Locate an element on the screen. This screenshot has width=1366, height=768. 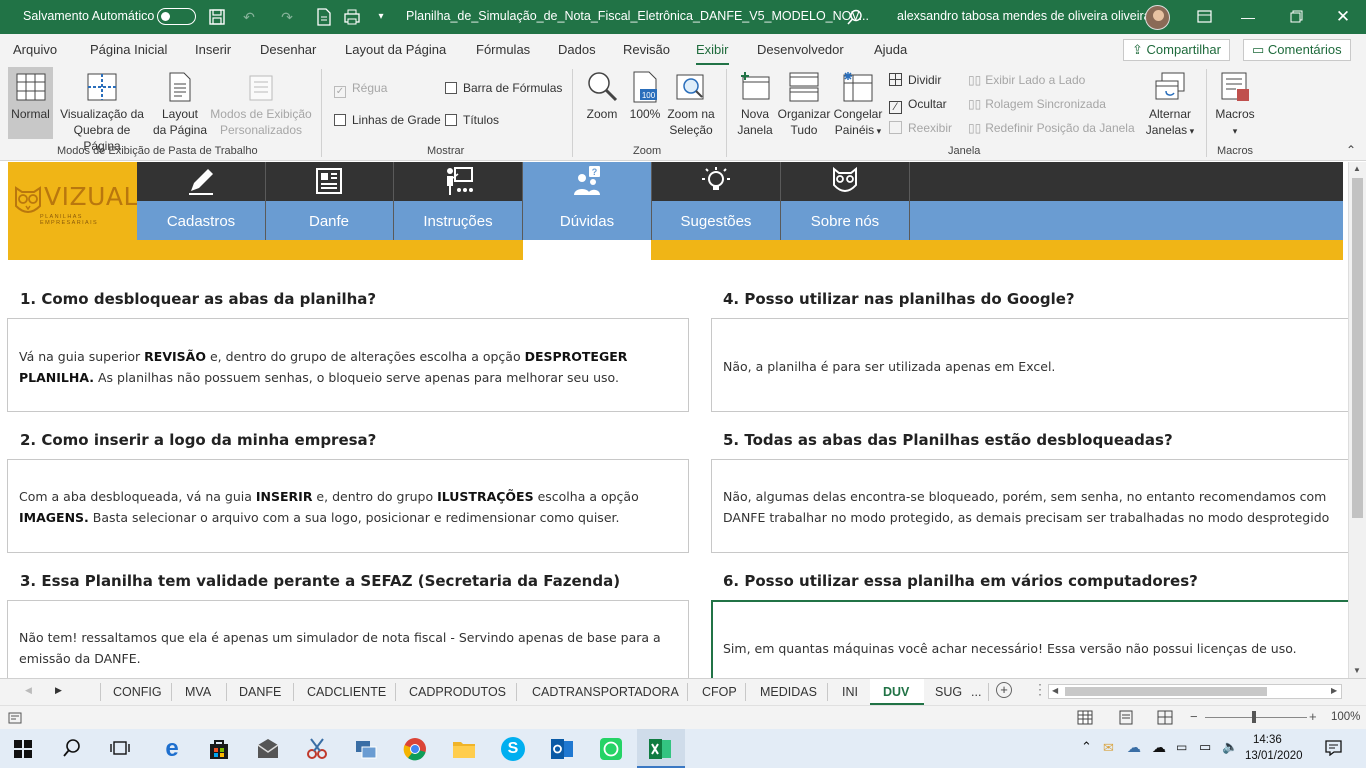
zoom-selection-button: Zoom na Seleção is located at coordinates (691, 104).